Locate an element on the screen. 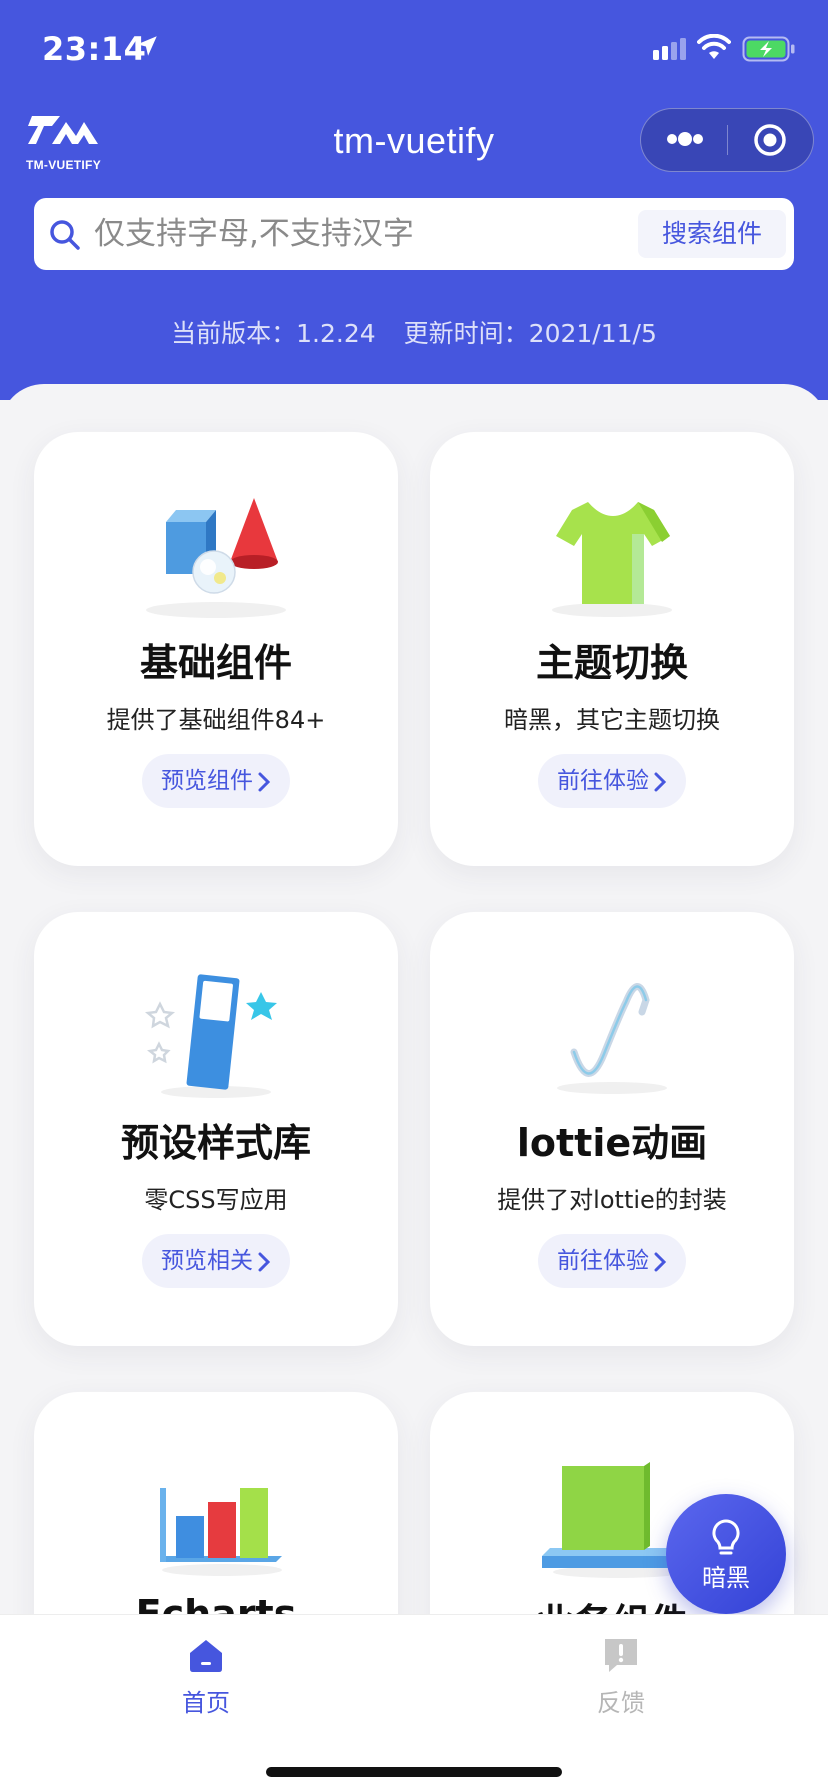 The height and width of the screenshot is (1792, 828). tab-home: 首页 is located at coordinates (206, 1685).